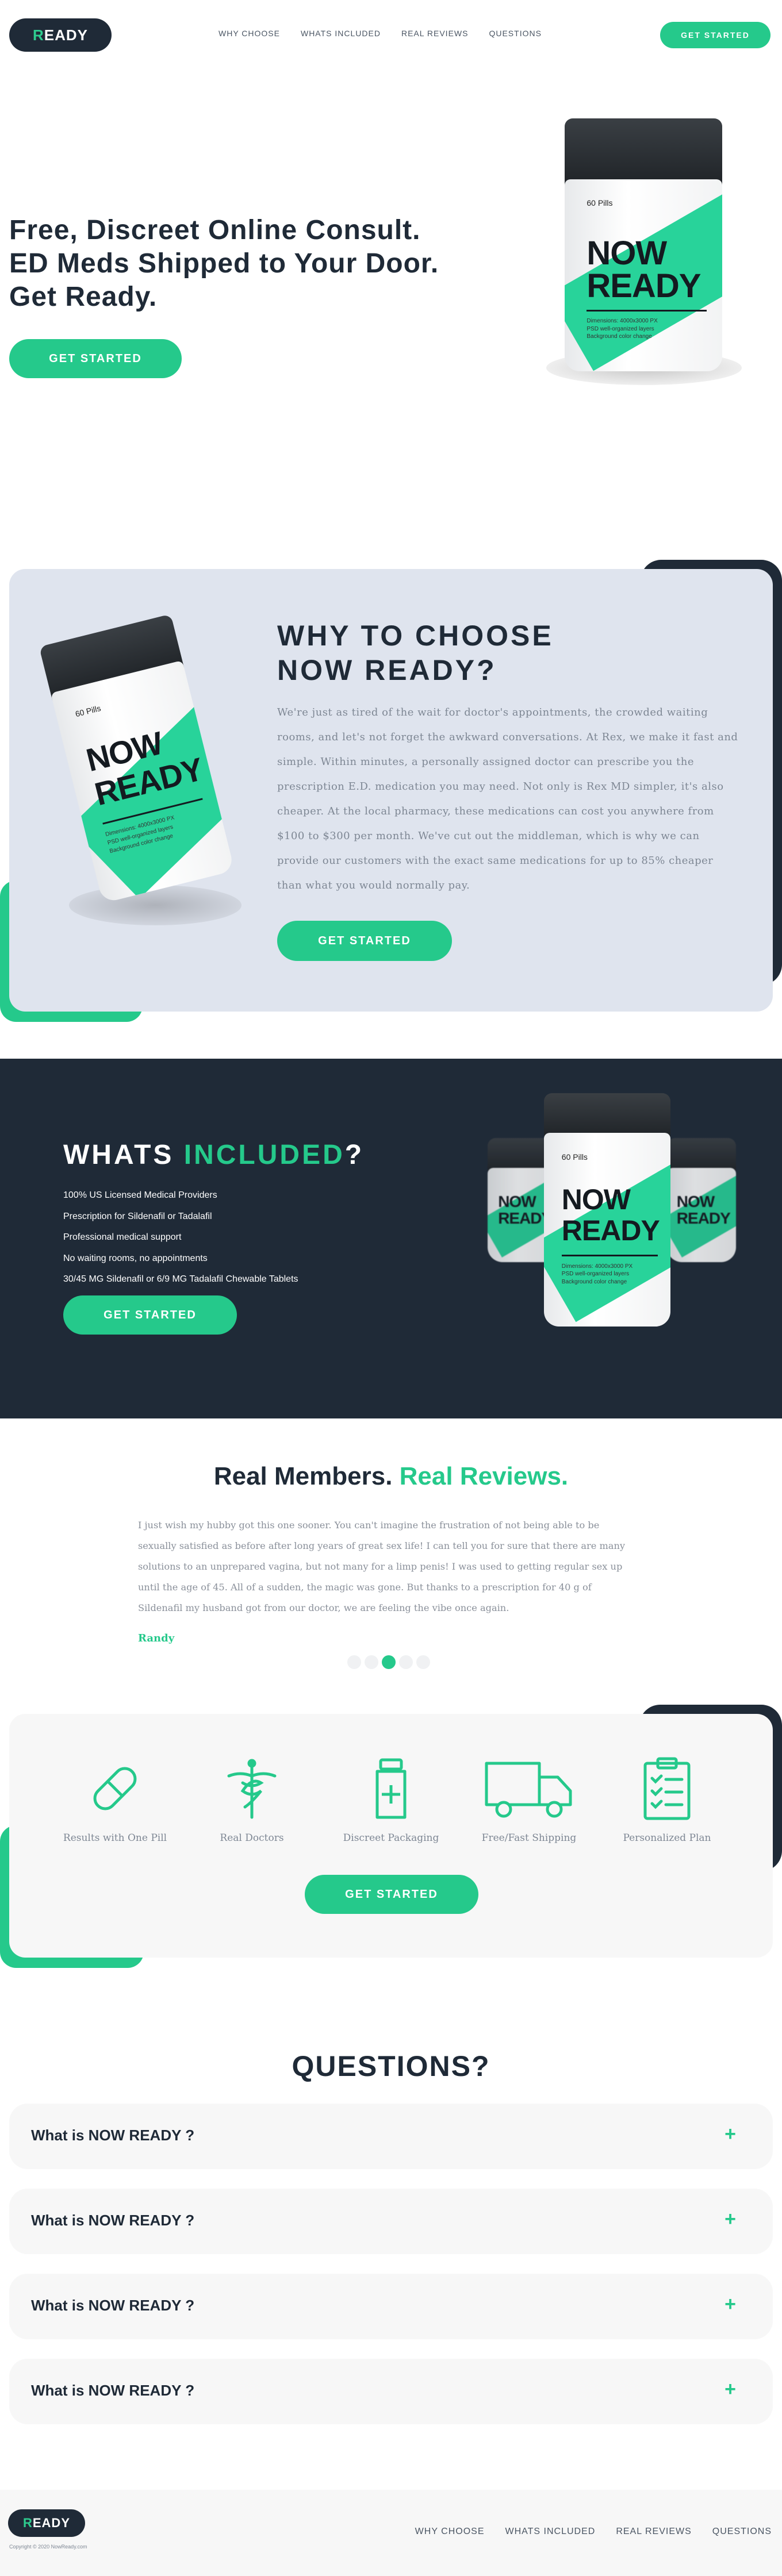  Describe the element at coordinates (667, 1788) in the screenshot. I see `clipboard-icon` at that location.